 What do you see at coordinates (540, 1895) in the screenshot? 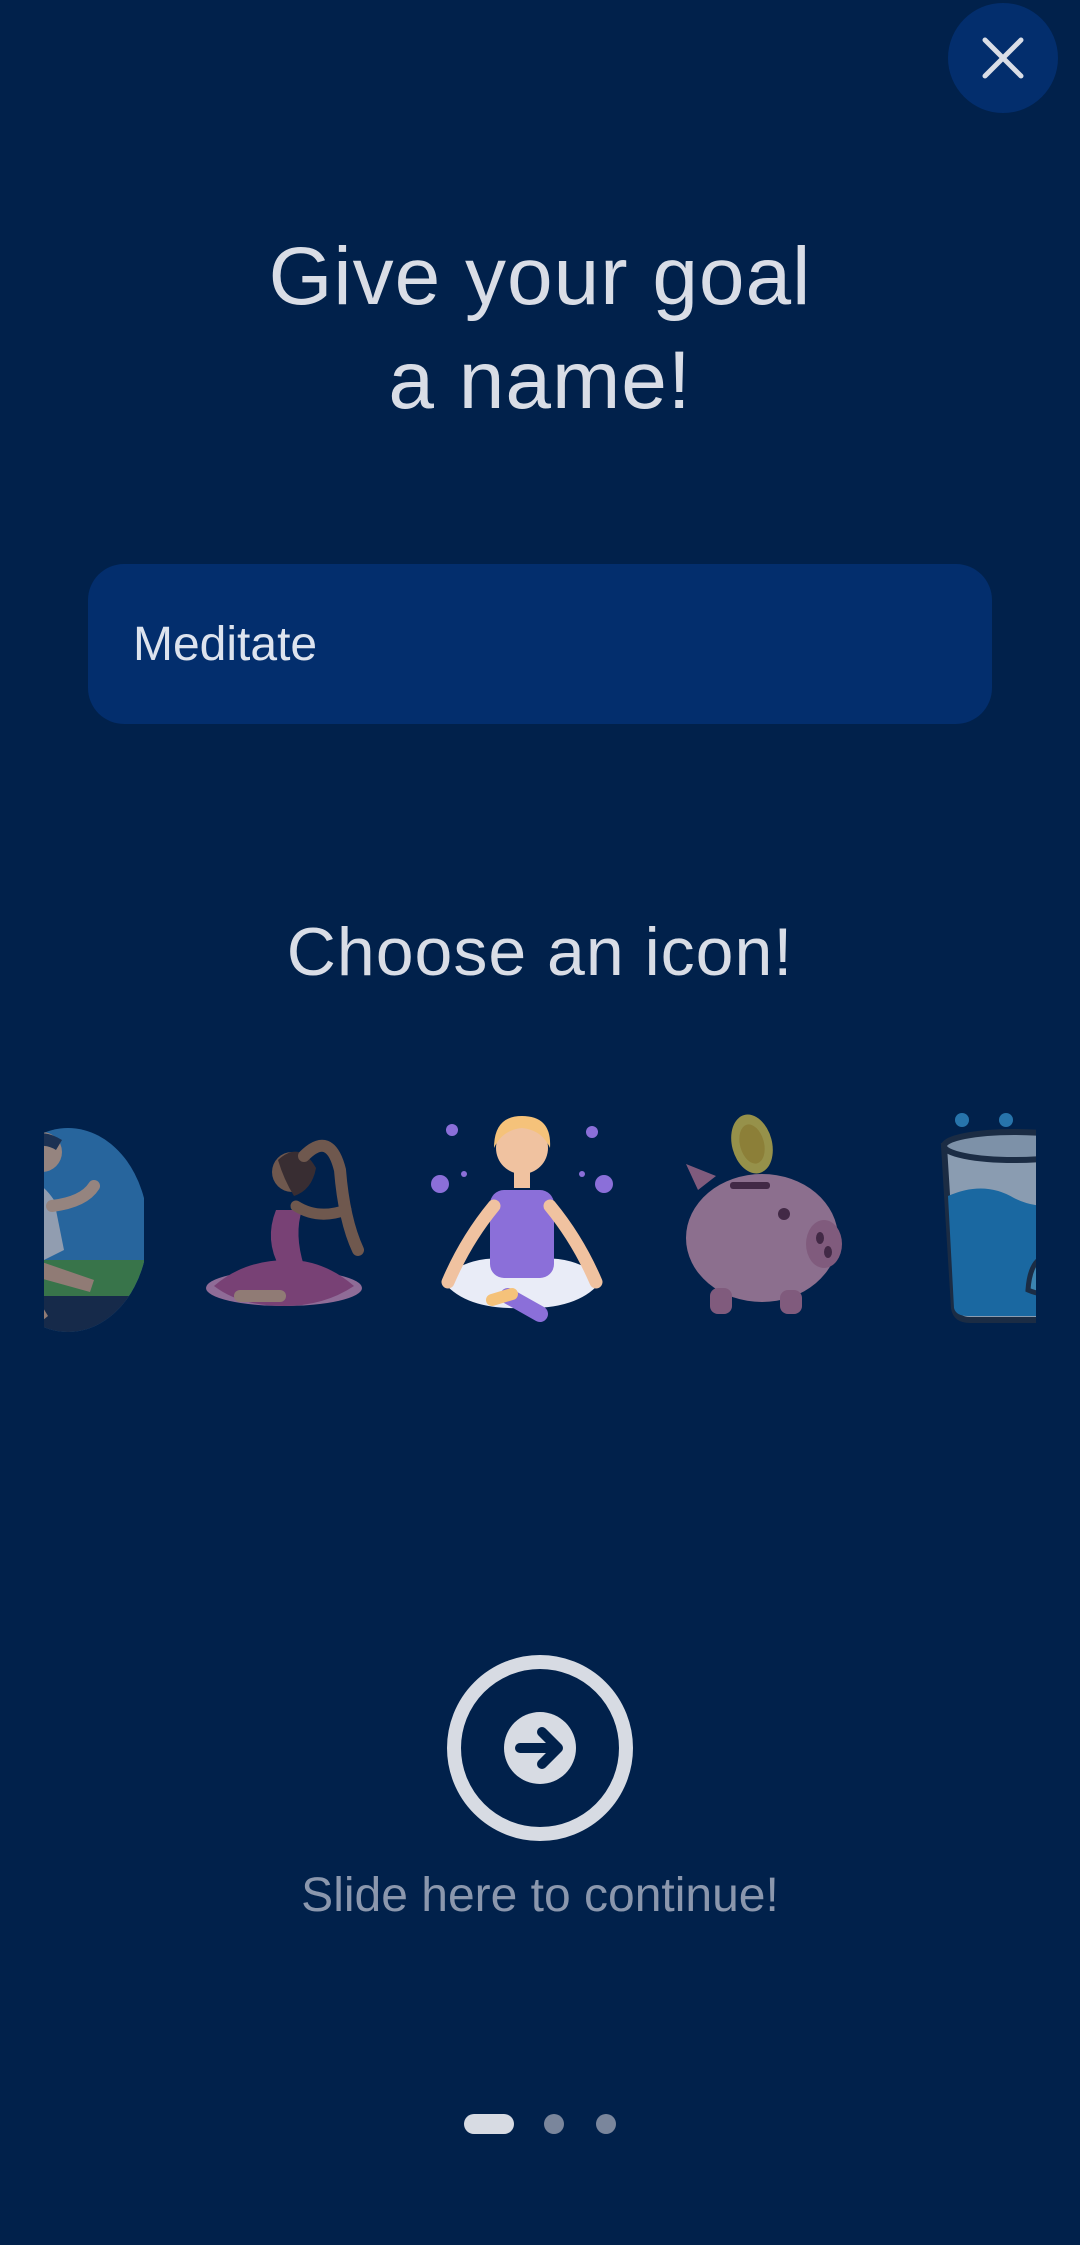
I see `continue-hint: Slide here to continue!` at bounding box center [540, 1895].